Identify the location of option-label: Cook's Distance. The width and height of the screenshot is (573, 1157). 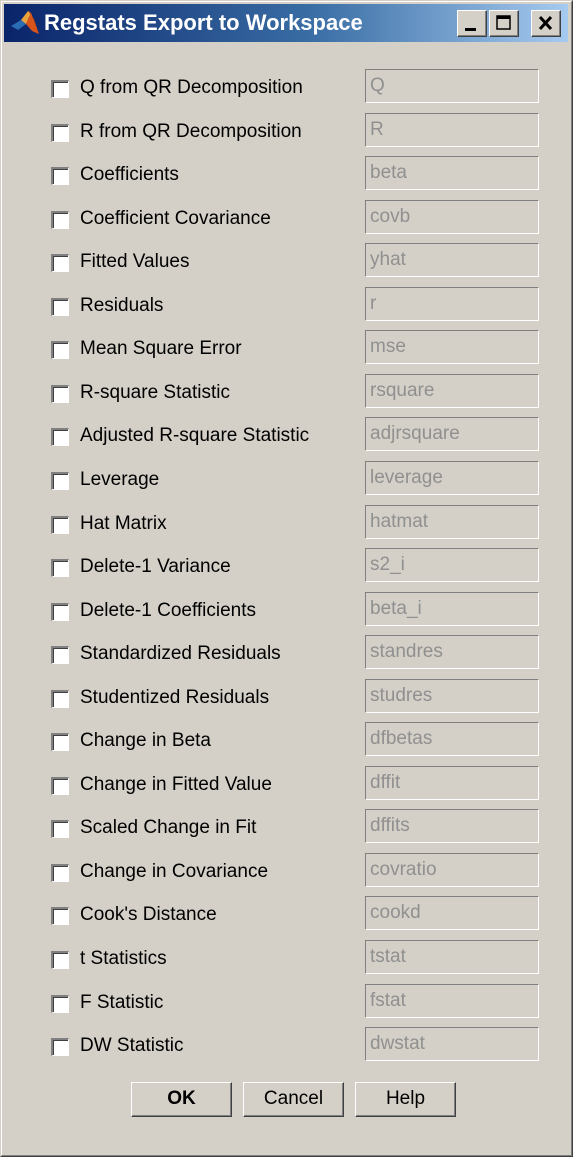
(148, 914).